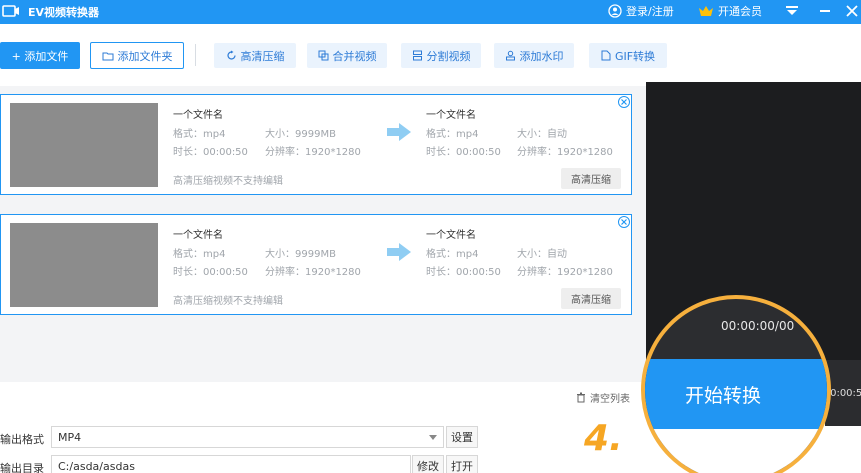  I want to click on vip-link: 开通会员, so click(730, 11).